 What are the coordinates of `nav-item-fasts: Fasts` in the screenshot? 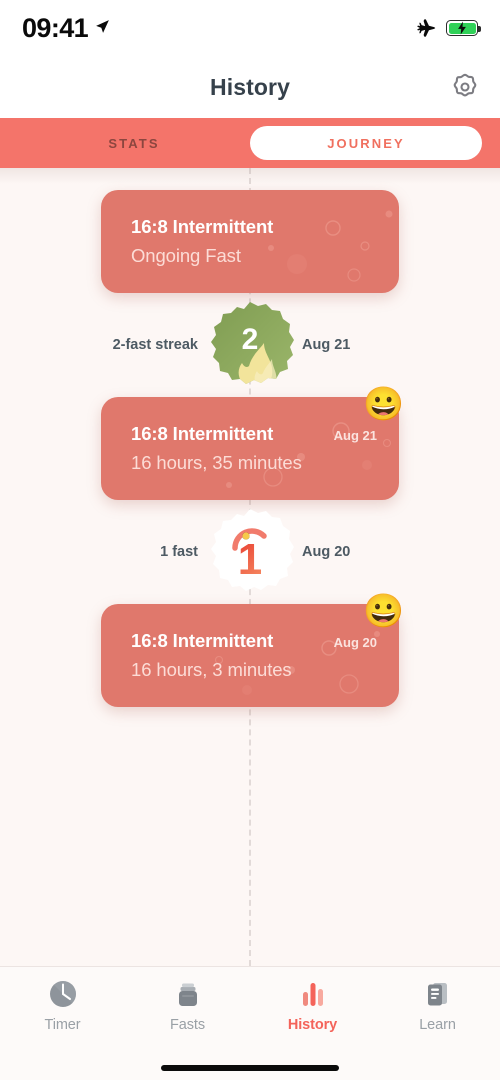 It's located at (187, 1006).